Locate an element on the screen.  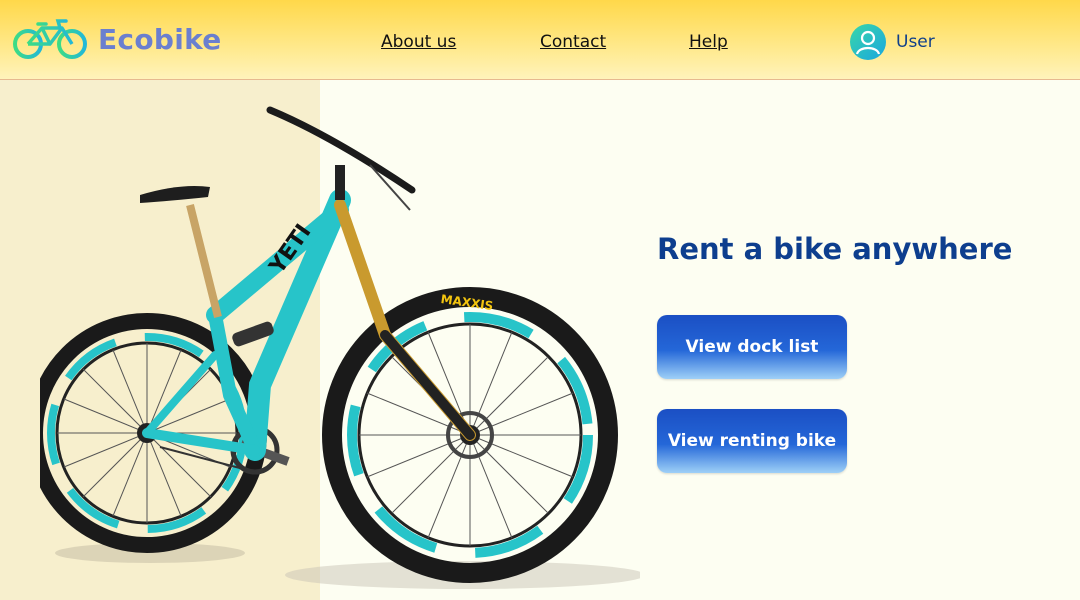
brand-logo: Ecobike is located at coordinates (117, 39).